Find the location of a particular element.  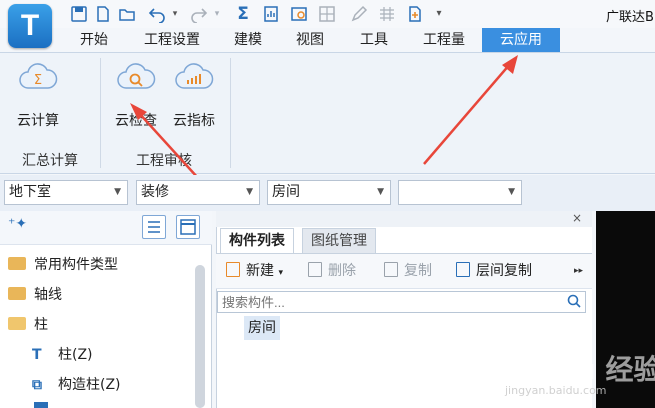

detail-view-icon is located at coordinates (188, 227).